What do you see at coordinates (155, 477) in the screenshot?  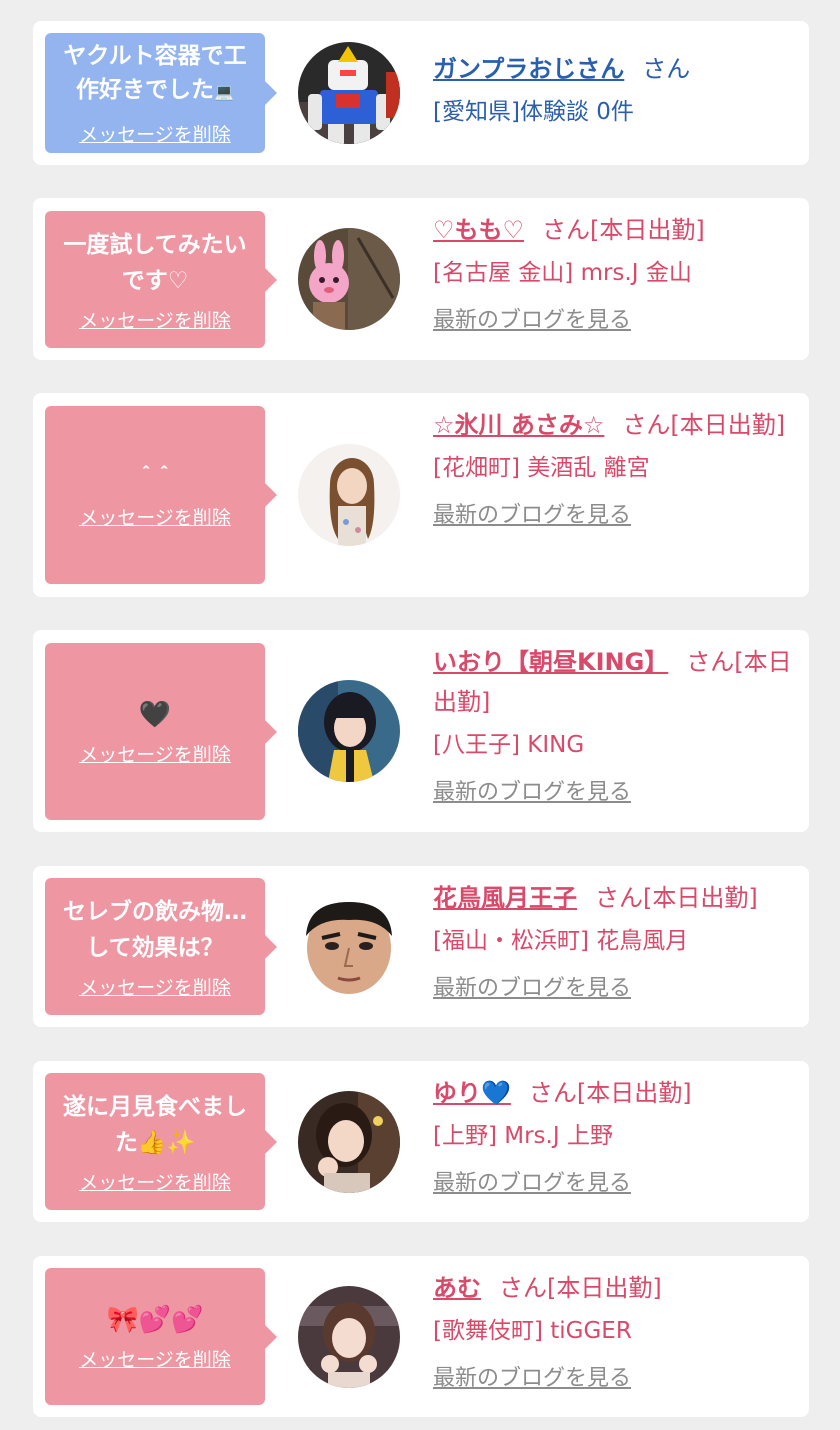 I see `message-text: ＾＾` at bounding box center [155, 477].